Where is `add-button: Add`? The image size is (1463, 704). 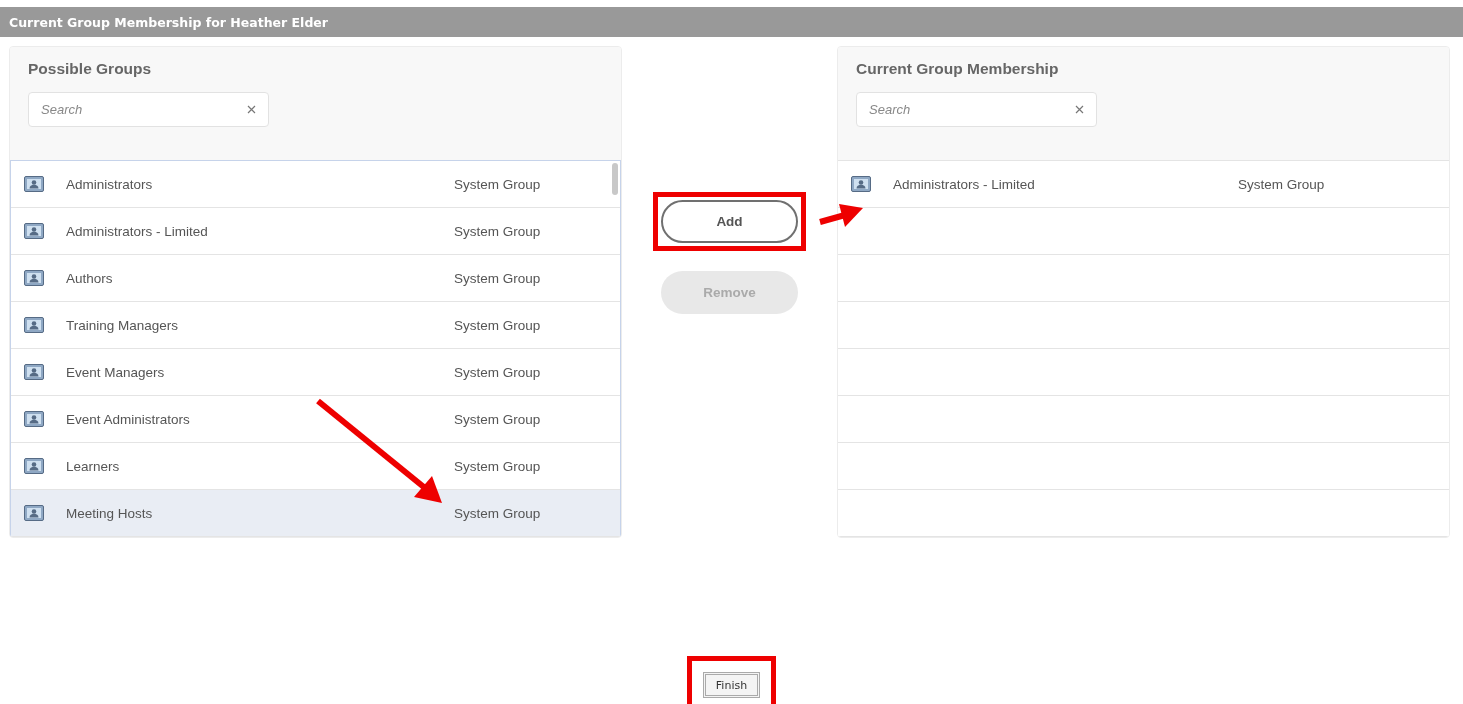
add-button: Add is located at coordinates (729, 221).